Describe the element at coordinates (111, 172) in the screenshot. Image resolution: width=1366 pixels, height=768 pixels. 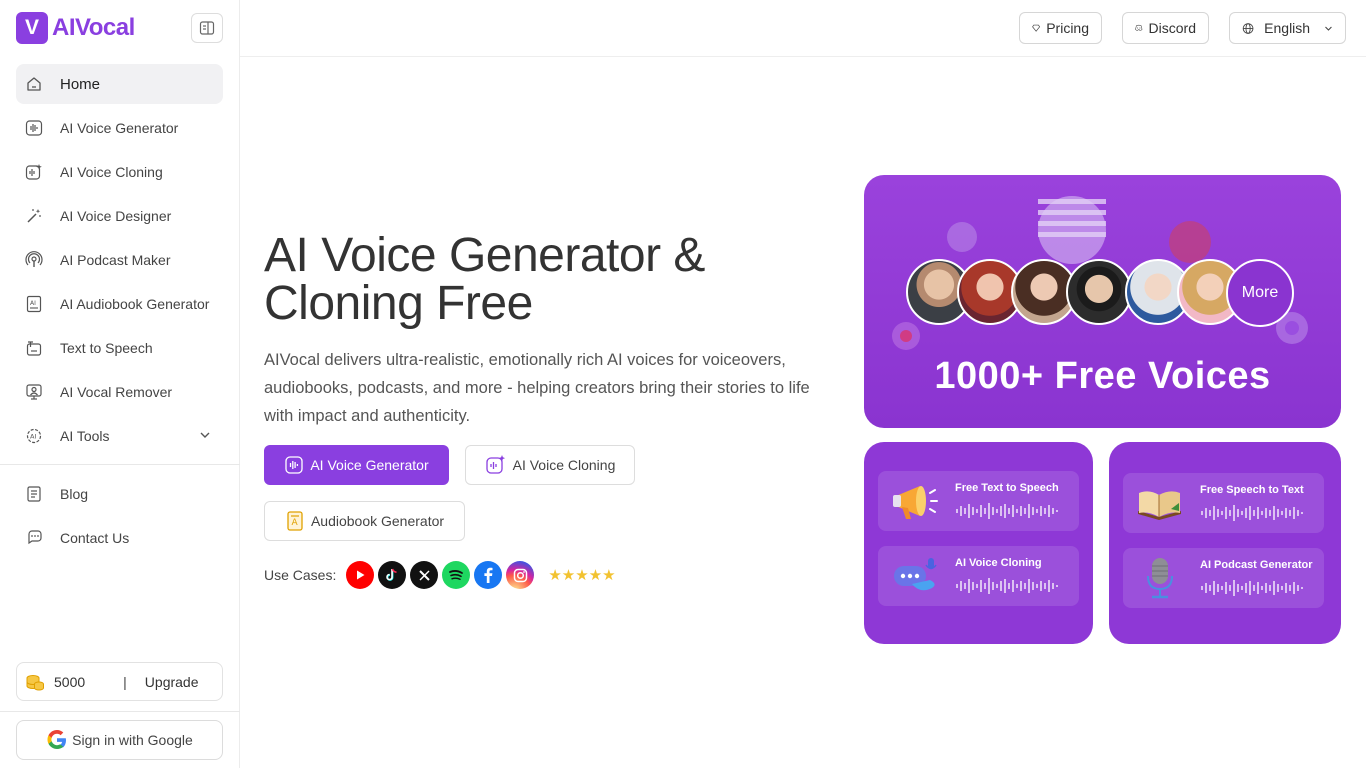
I see `sidebar-item-label: AI Voice Cloning` at that location.